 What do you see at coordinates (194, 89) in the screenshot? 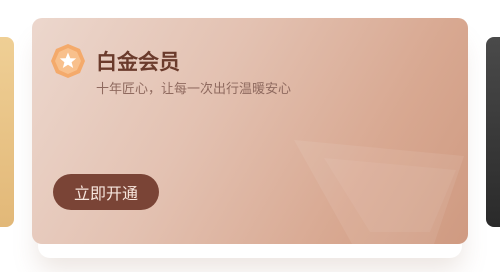
I see `membership-slogan: 十年匠心，让每一次出行温暖安心` at bounding box center [194, 89].